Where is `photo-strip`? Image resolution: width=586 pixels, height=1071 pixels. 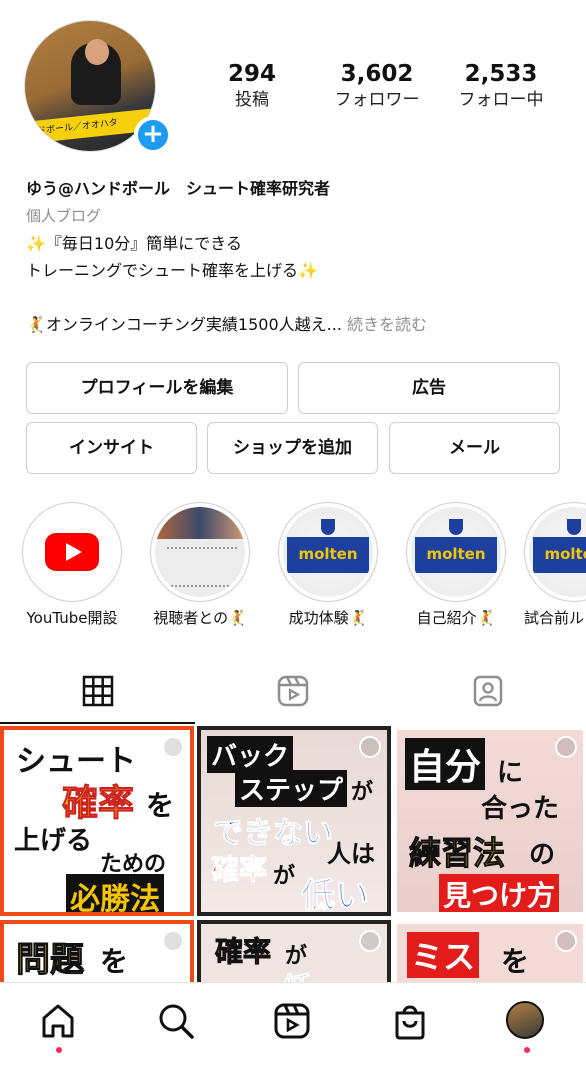
photo-strip is located at coordinates (200, 523).